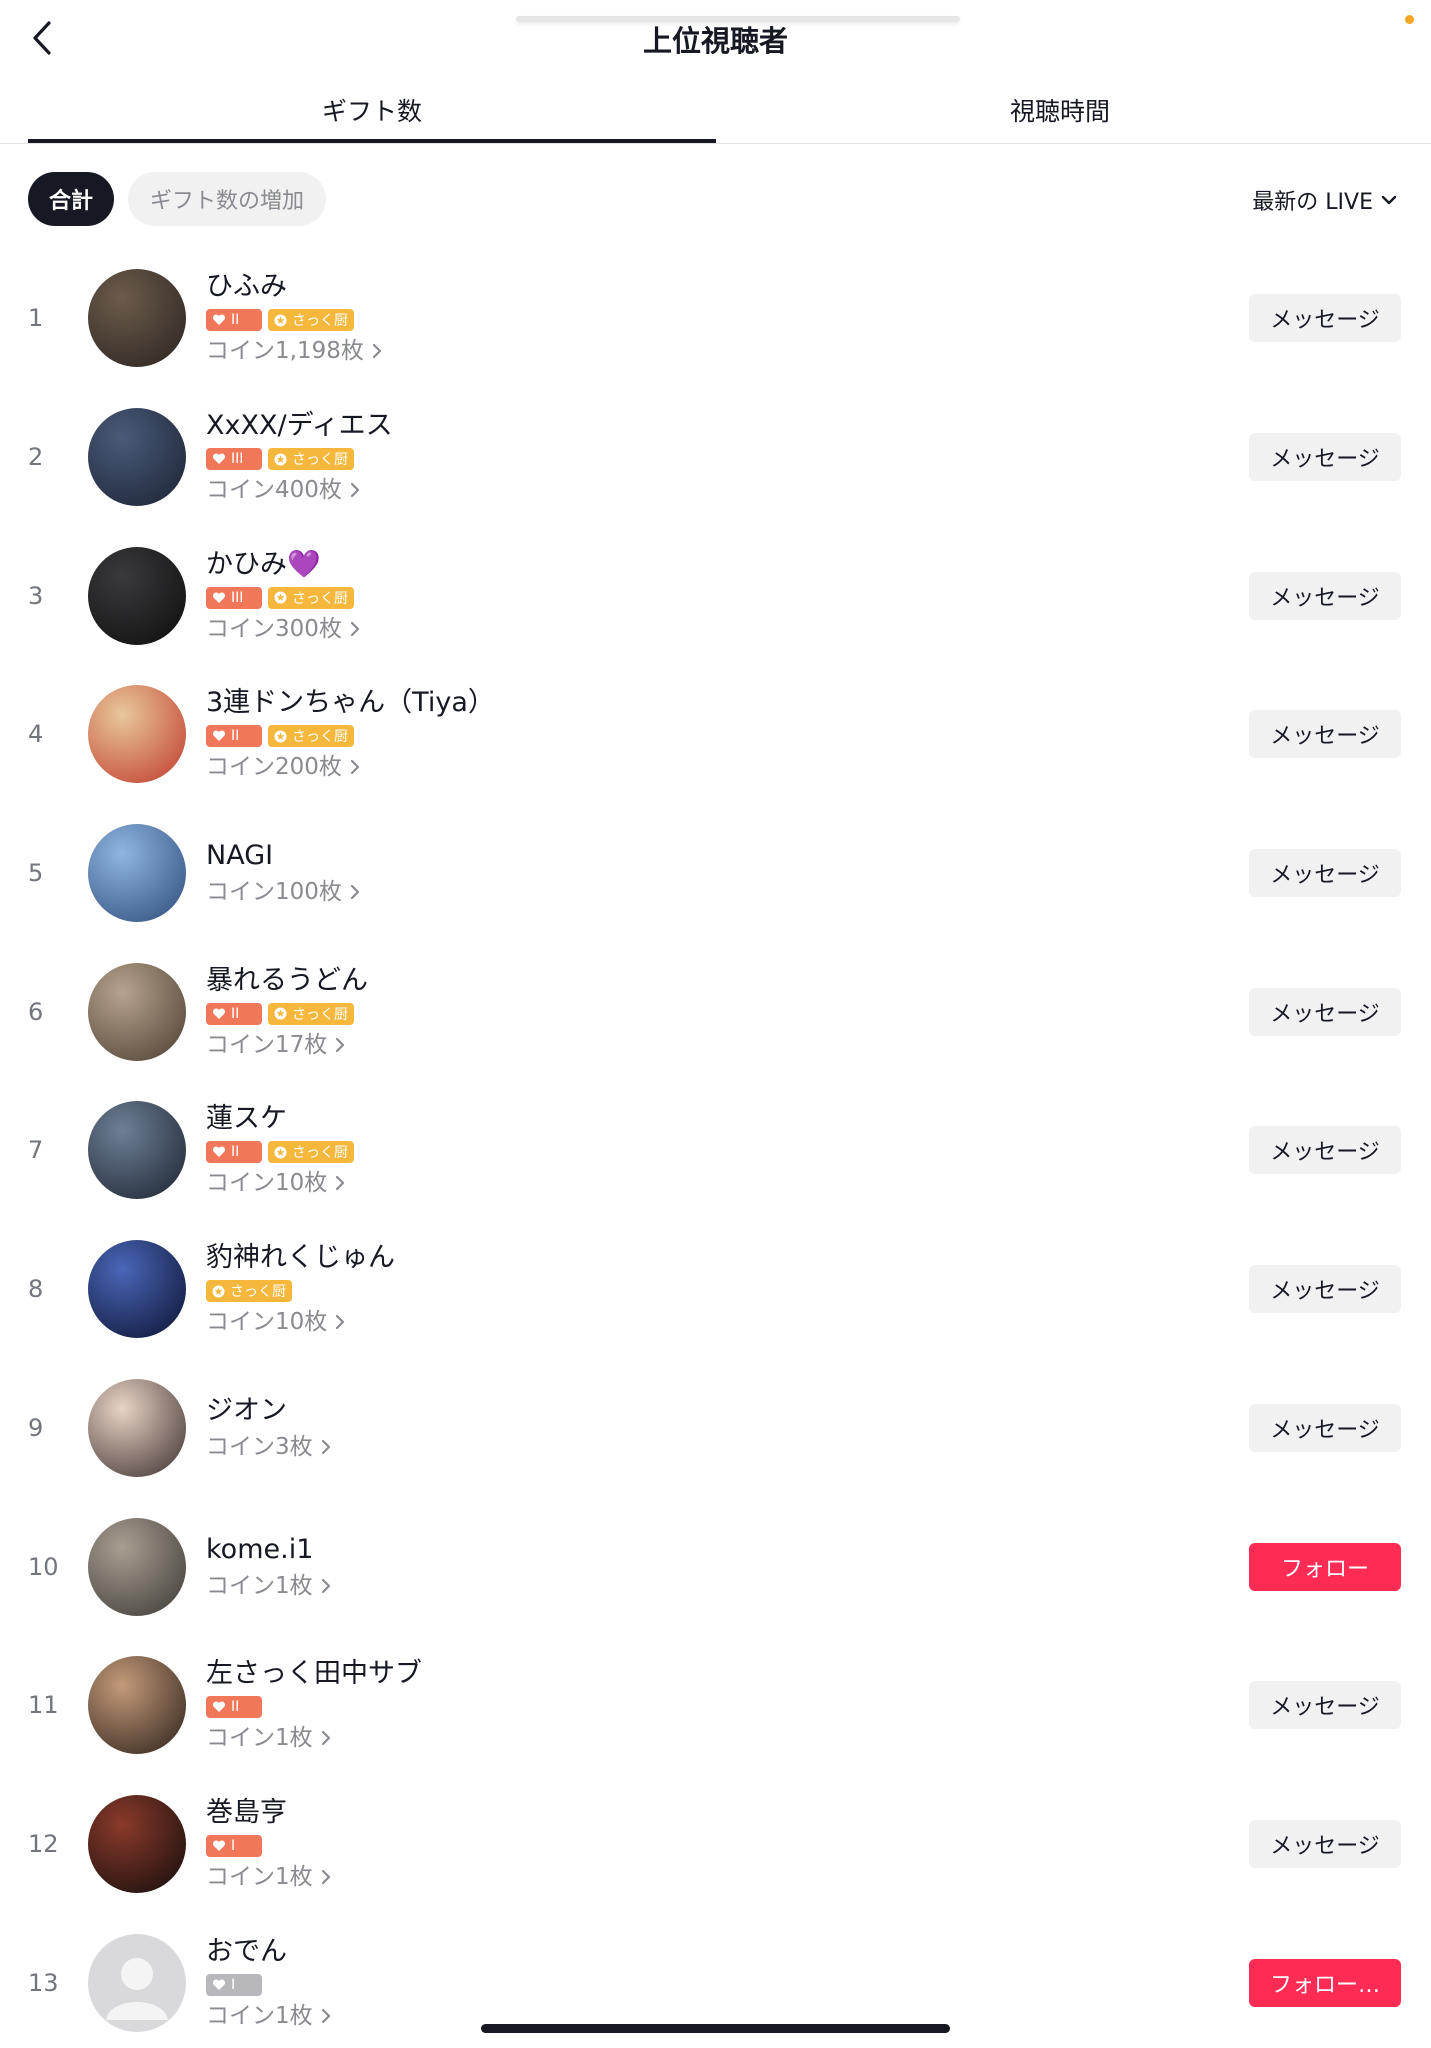  Describe the element at coordinates (268, 1550) in the screenshot. I see `username: kome.i1` at that location.